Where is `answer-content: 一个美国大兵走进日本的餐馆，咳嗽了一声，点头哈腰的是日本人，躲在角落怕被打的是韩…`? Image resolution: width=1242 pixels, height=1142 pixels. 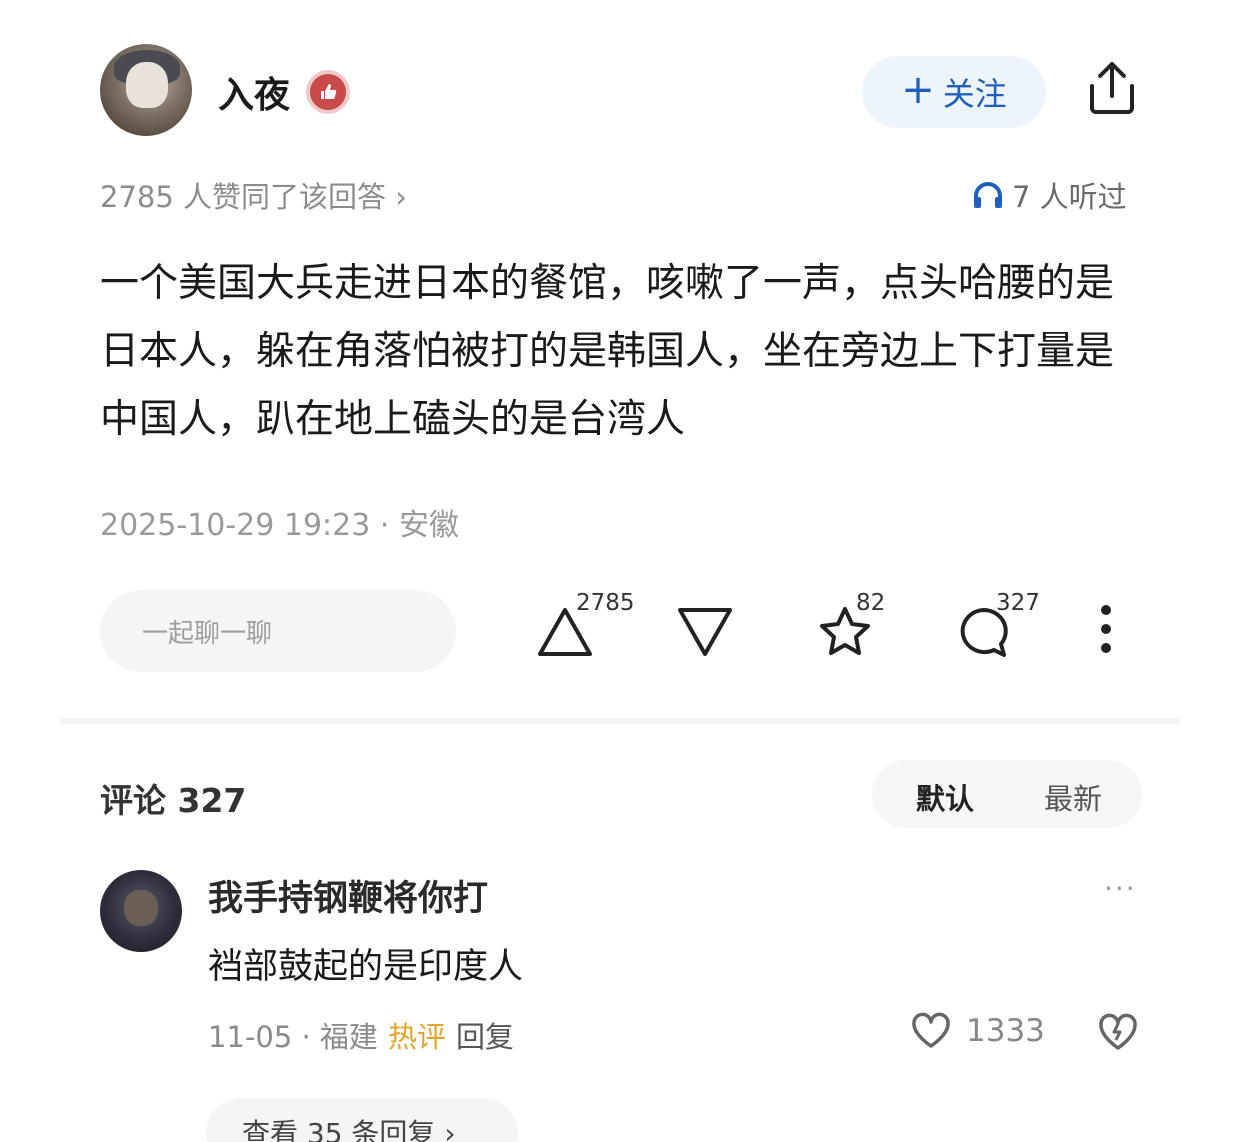 answer-content: 一个美国大兵走进日本的餐馆，咳嗽了一声，点头哈腰的是日本人，躲在角落怕被打的是韩… is located at coordinates (607, 351).